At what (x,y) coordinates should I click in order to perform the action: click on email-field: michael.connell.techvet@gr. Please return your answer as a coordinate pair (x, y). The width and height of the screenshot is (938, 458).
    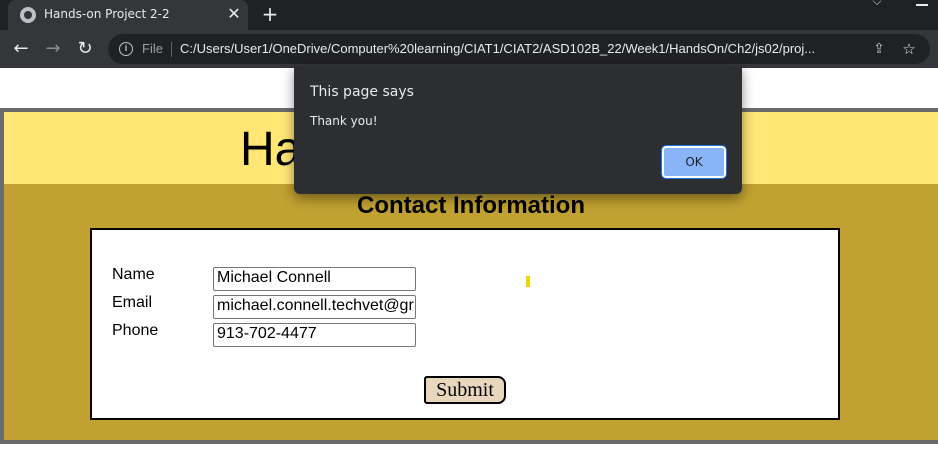
    Looking at the image, I should click on (314, 307).